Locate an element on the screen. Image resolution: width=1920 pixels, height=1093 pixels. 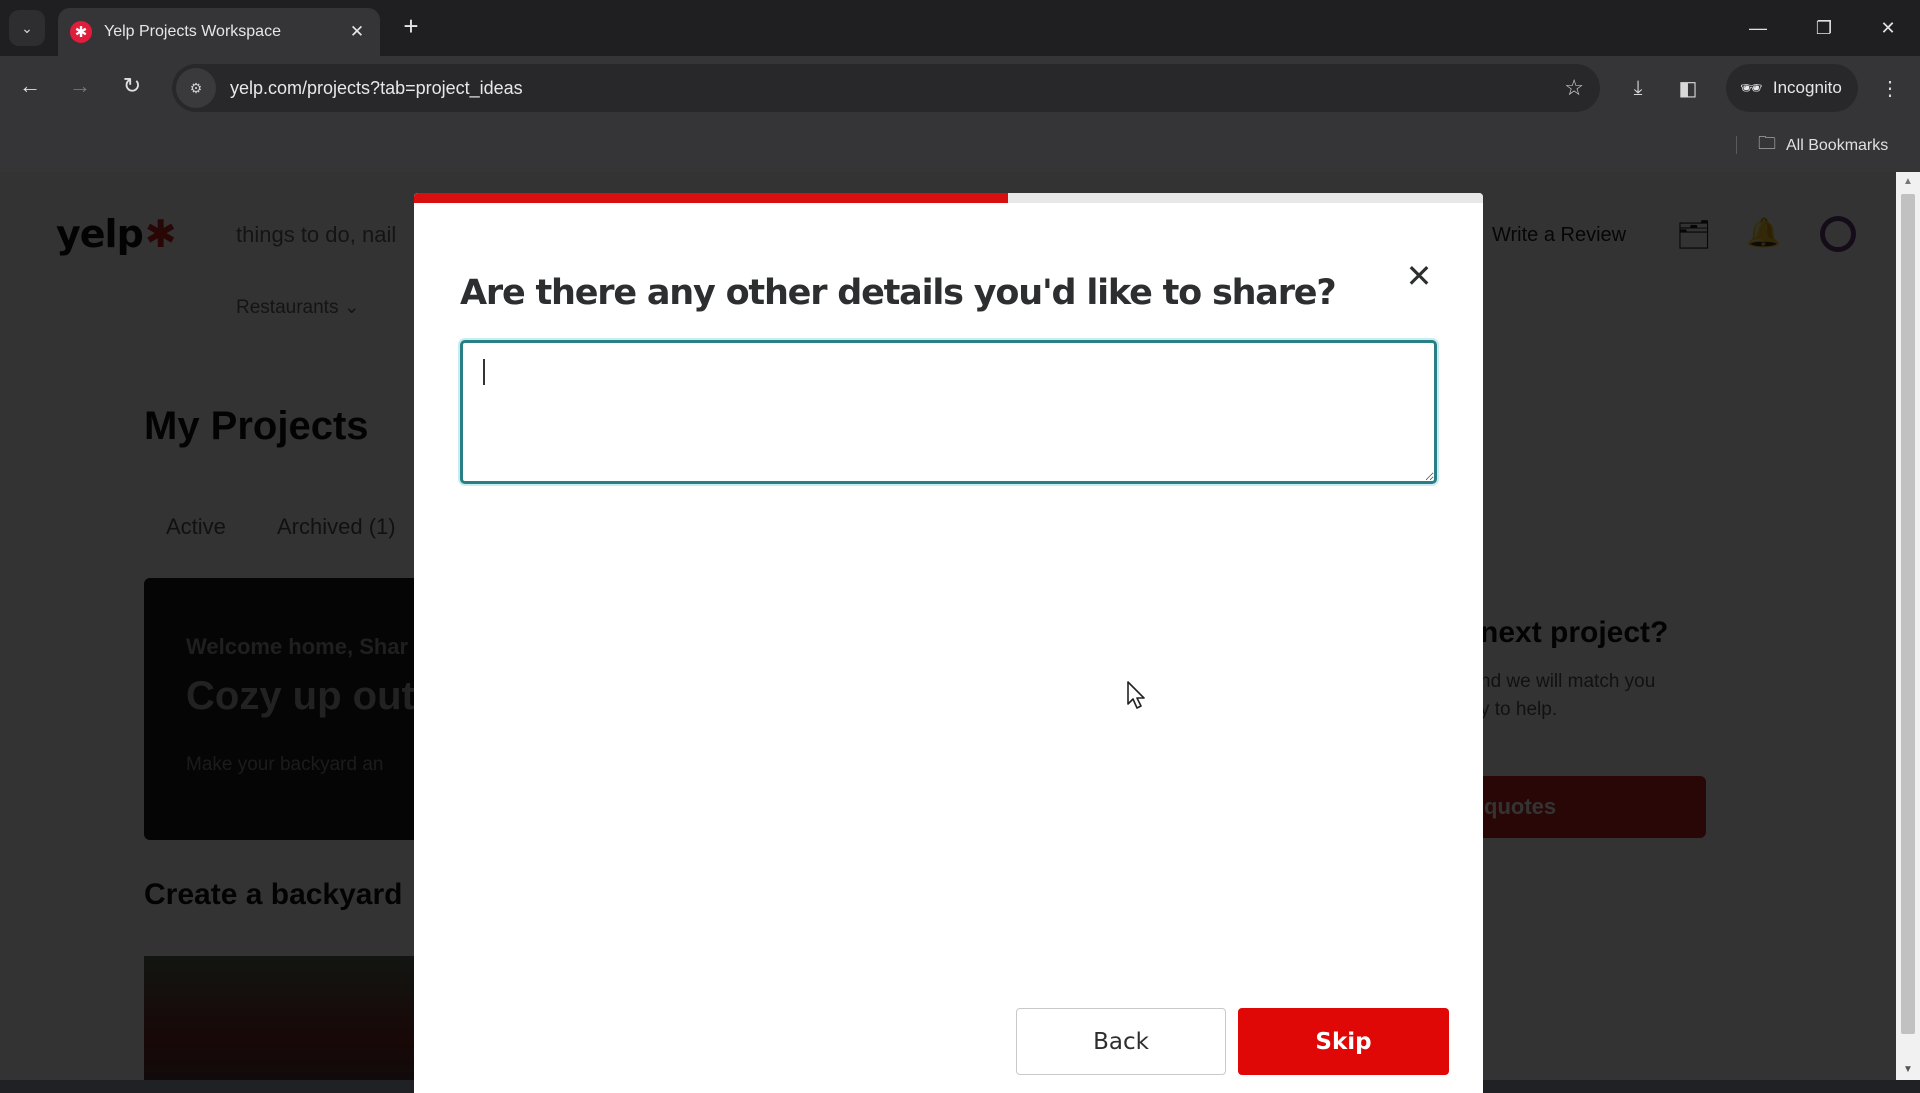
close-window-button: ✕ is located at coordinates (1888, 28).